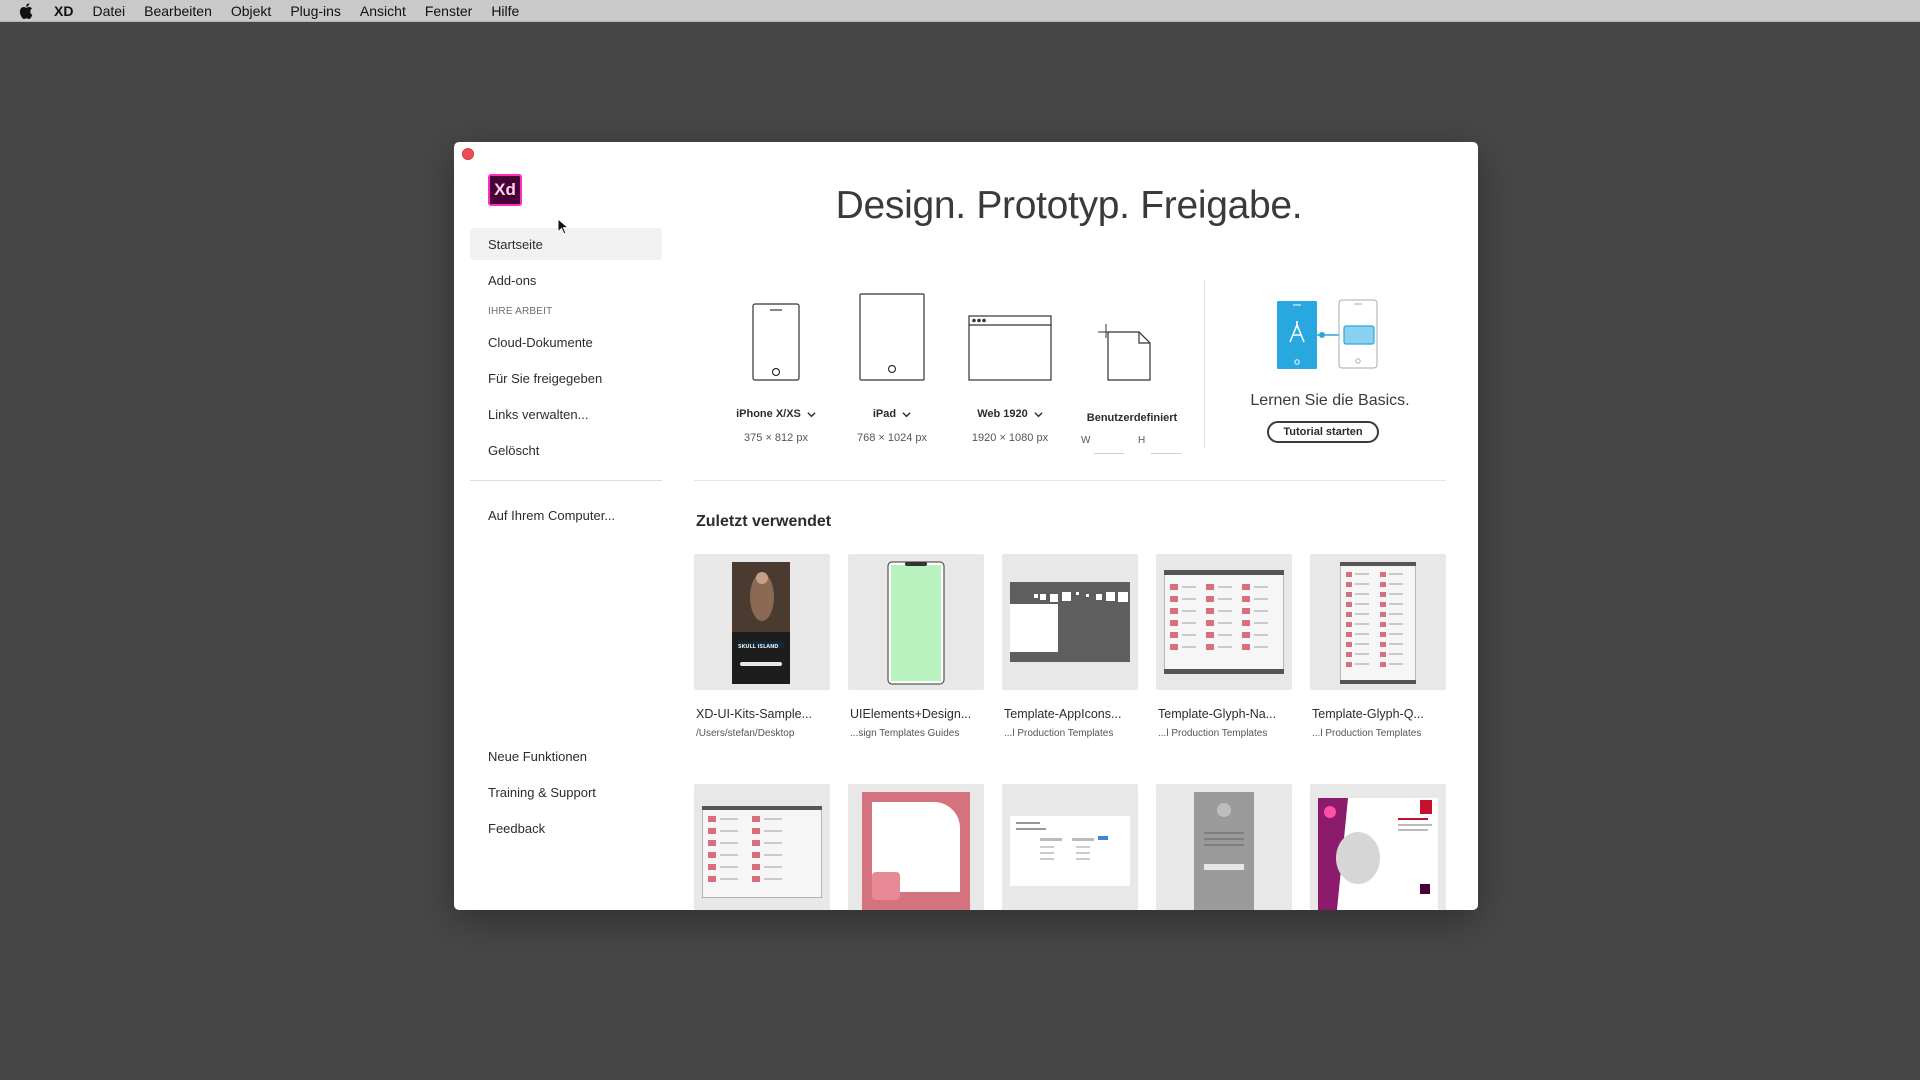 The image size is (1920, 1080). I want to click on phone-mockup-image, so click(916, 623).